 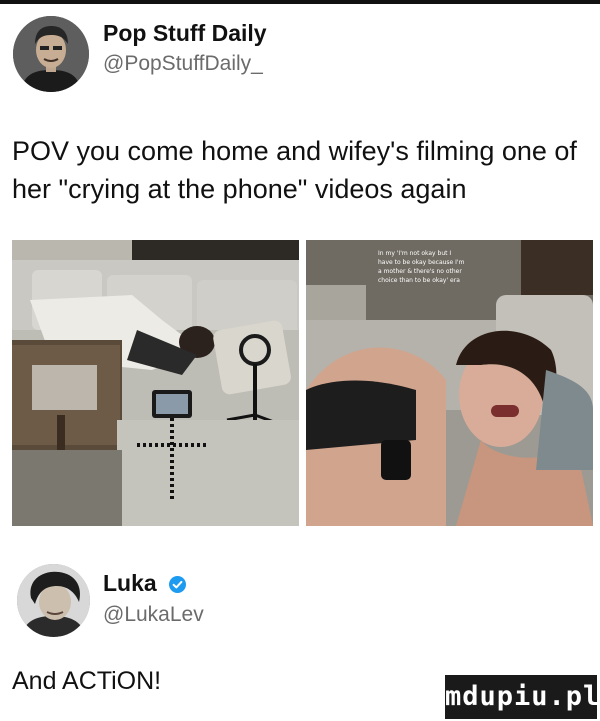 What do you see at coordinates (178, 585) in the screenshot?
I see `verified-badge-icon` at bounding box center [178, 585].